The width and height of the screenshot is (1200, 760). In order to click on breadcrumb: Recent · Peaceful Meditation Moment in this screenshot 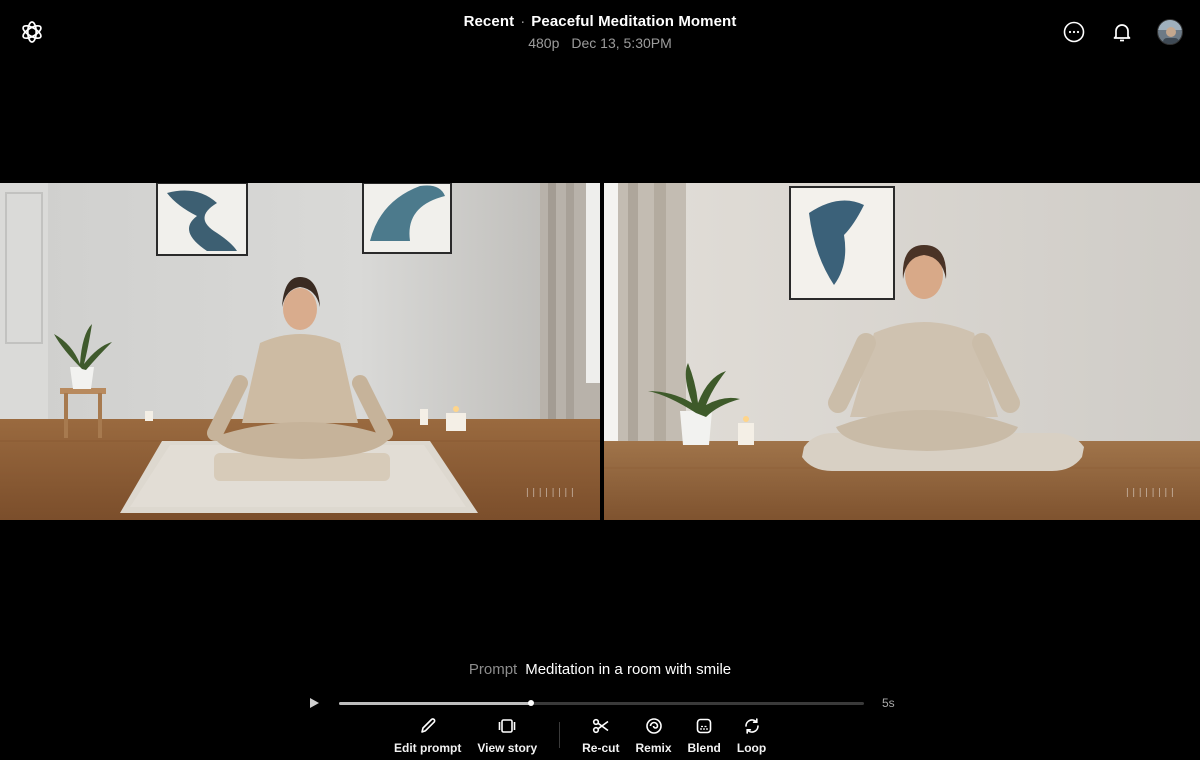, I will do `click(600, 21)`.